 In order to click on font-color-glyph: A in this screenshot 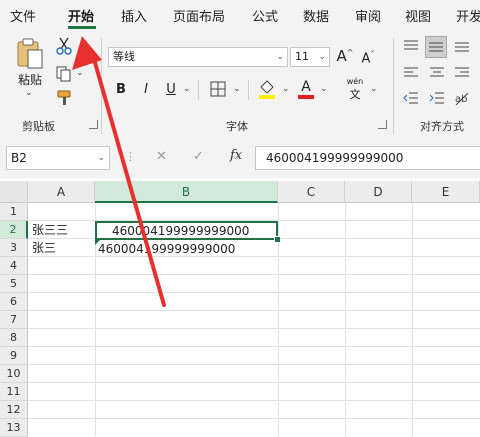, I will do `click(306, 87)`.